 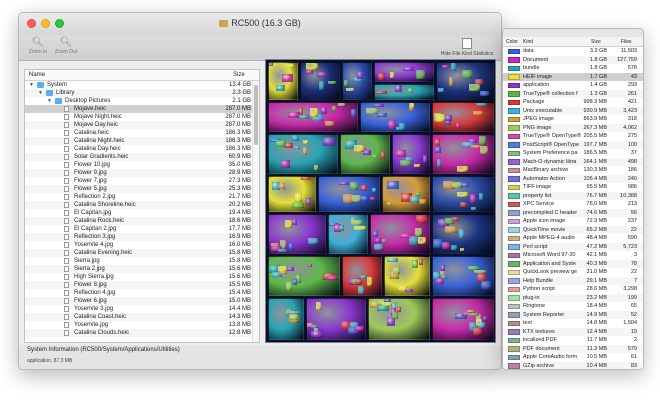 I want to click on zoom-in-button: 🔍︎ Zoom In, so click(x=38, y=46).